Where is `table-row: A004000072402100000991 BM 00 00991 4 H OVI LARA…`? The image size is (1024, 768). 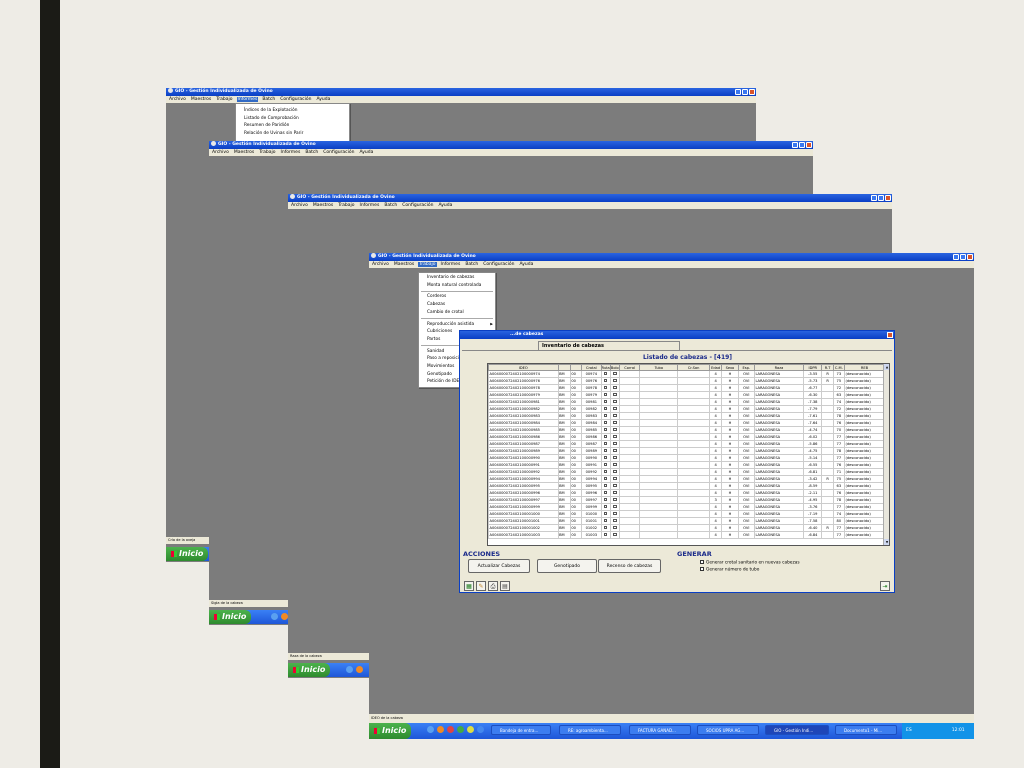
table-row: A004000072402100000991 BM 00 00991 4 H OVI LARA… is located at coordinates (687, 465).